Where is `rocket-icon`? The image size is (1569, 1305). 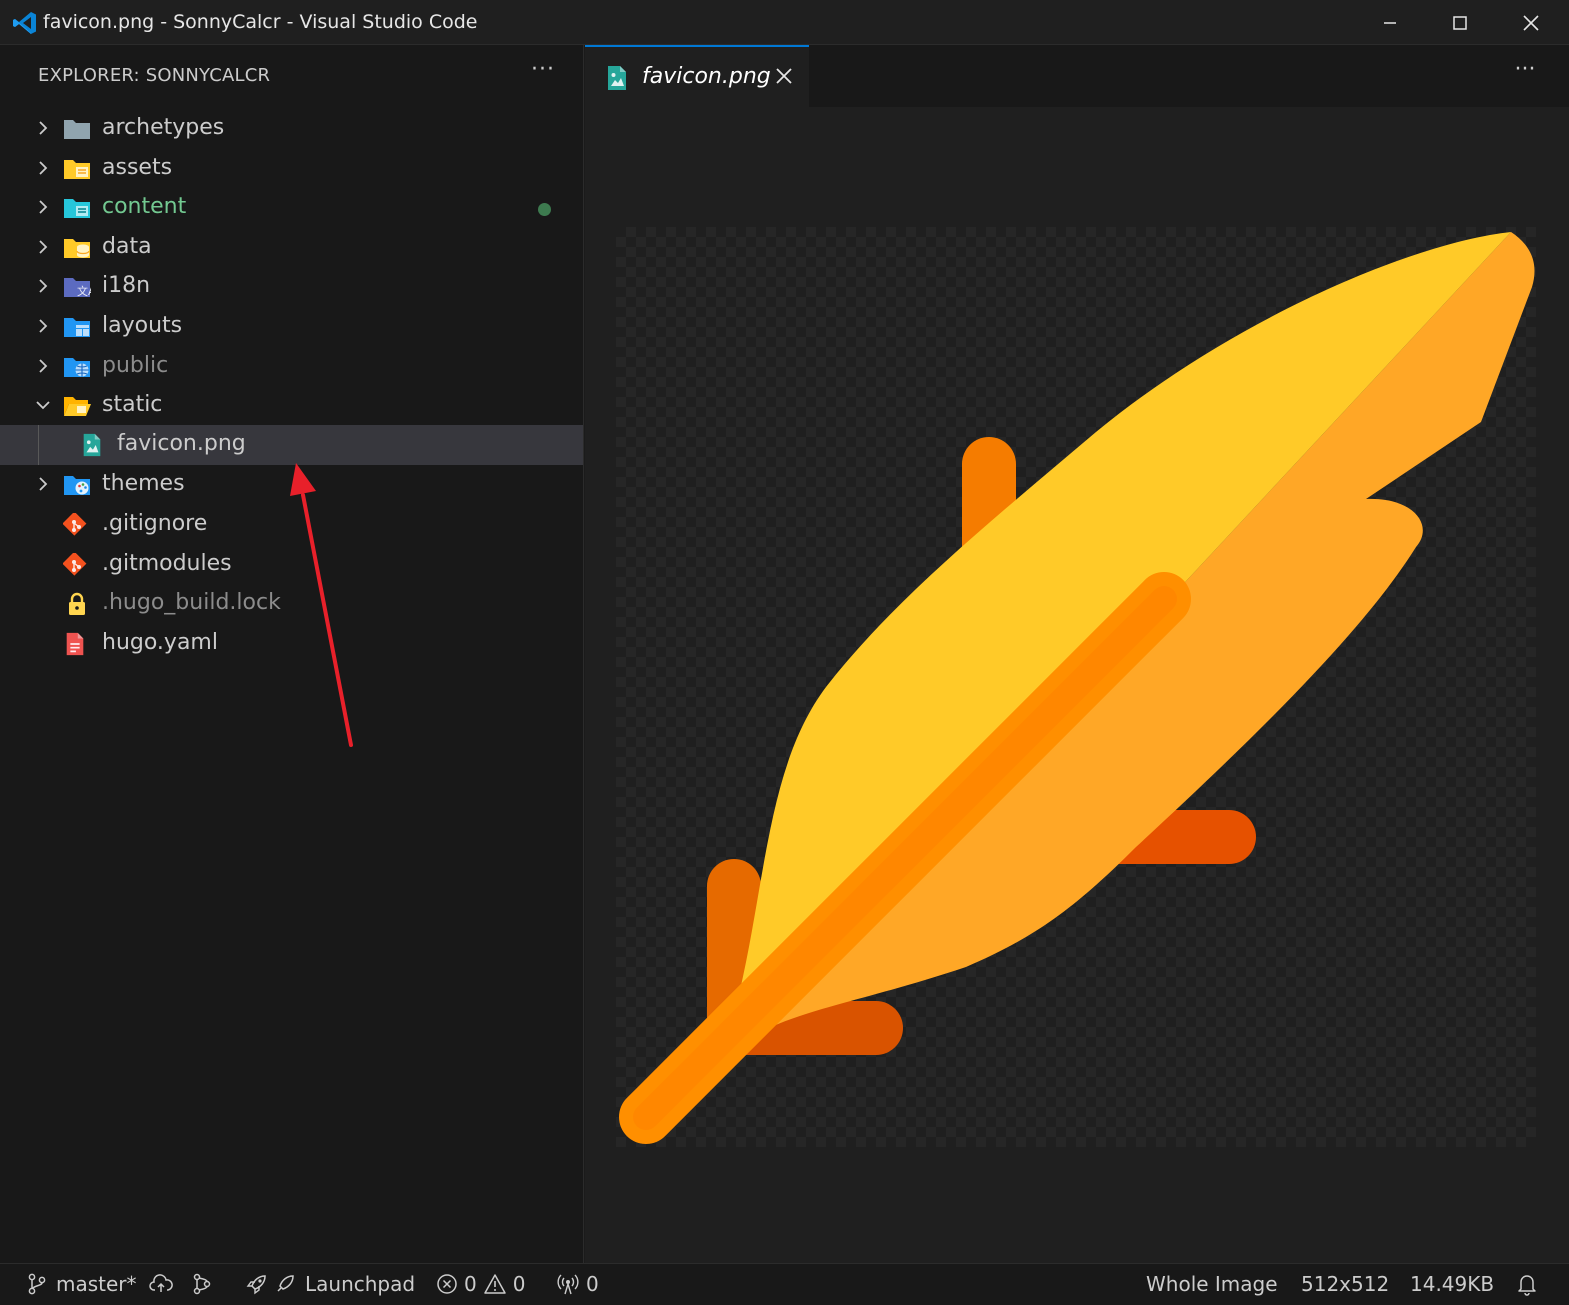
rocket-icon is located at coordinates (256, 1285).